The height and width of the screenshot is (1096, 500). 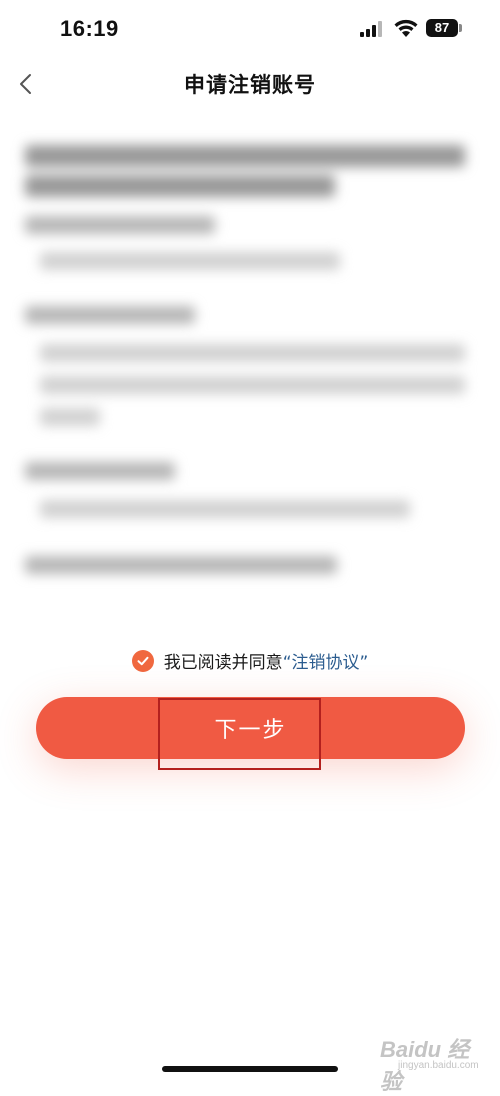 What do you see at coordinates (460, 28) in the screenshot?
I see `battery-tip` at bounding box center [460, 28].